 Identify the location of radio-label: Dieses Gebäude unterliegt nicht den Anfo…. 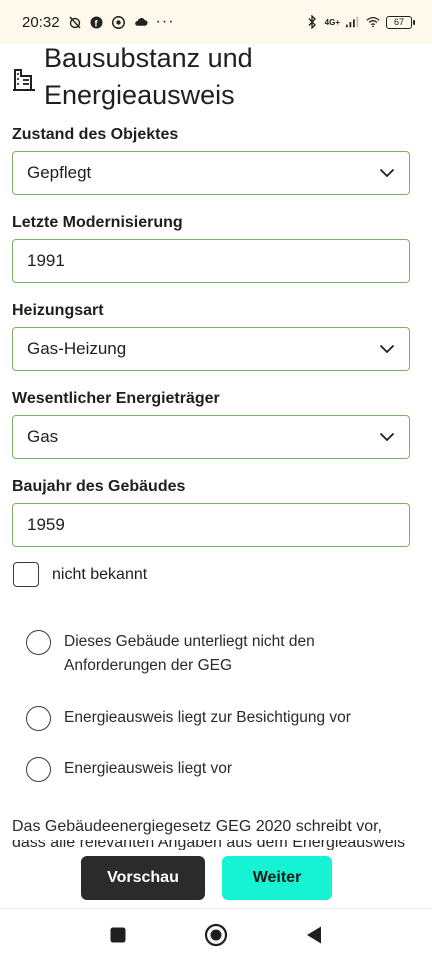
(189, 653).